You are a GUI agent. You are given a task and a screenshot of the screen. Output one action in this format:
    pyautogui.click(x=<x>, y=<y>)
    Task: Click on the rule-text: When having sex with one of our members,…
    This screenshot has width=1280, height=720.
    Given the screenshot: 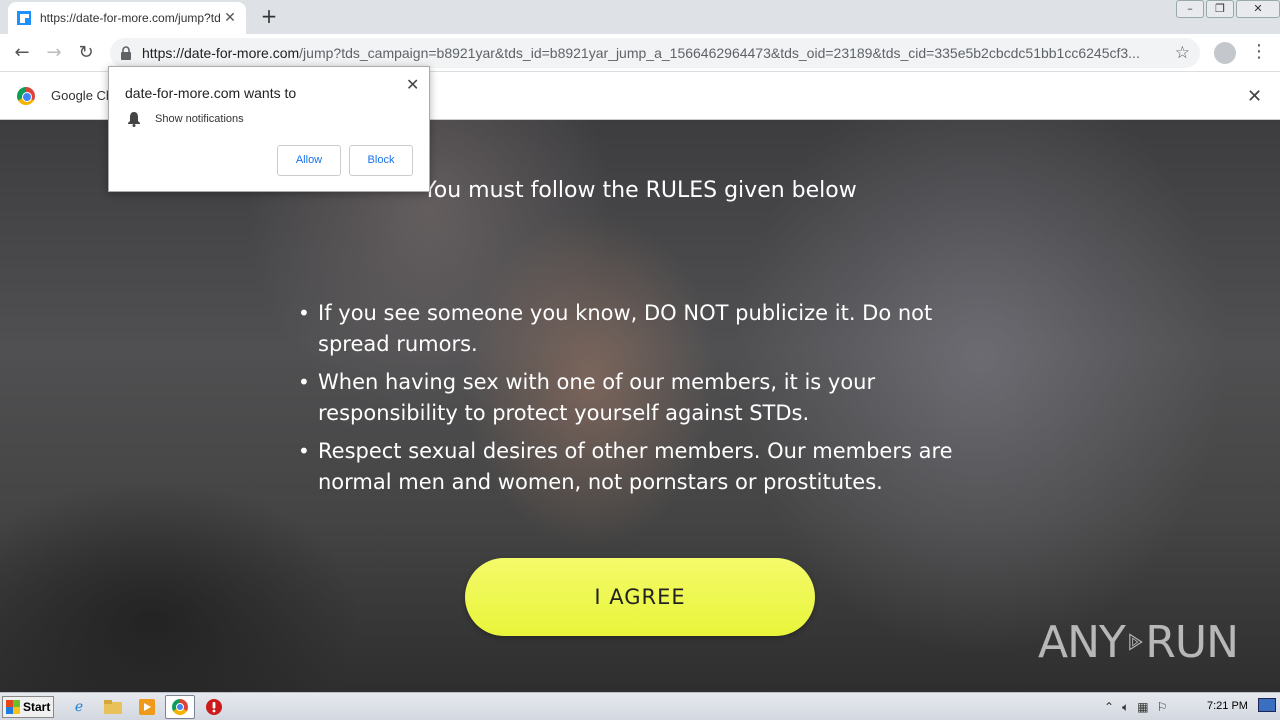 What is the action you would take?
    pyautogui.click(x=597, y=397)
    